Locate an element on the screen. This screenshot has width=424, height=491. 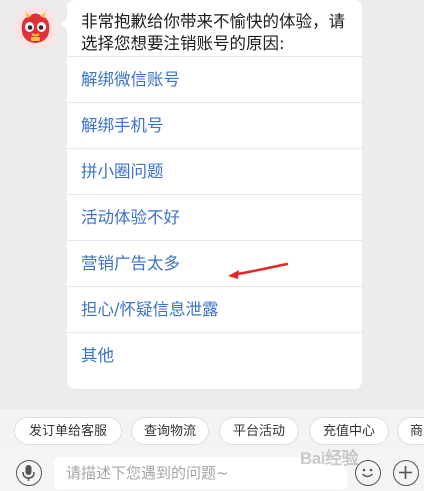
option-bad-activity: 活动体验不好 is located at coordinates (214, 218).